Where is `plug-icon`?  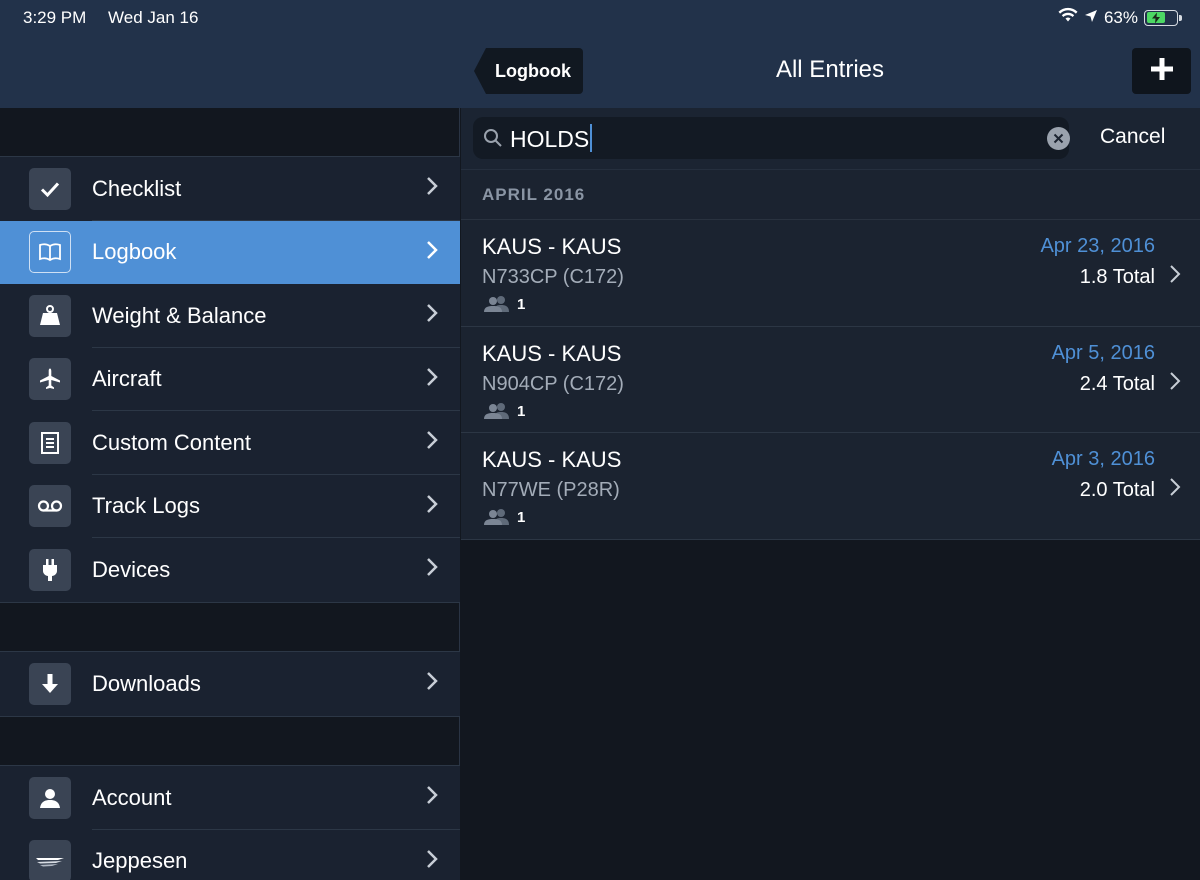 plug-icon is located at coordinates (50, 569).